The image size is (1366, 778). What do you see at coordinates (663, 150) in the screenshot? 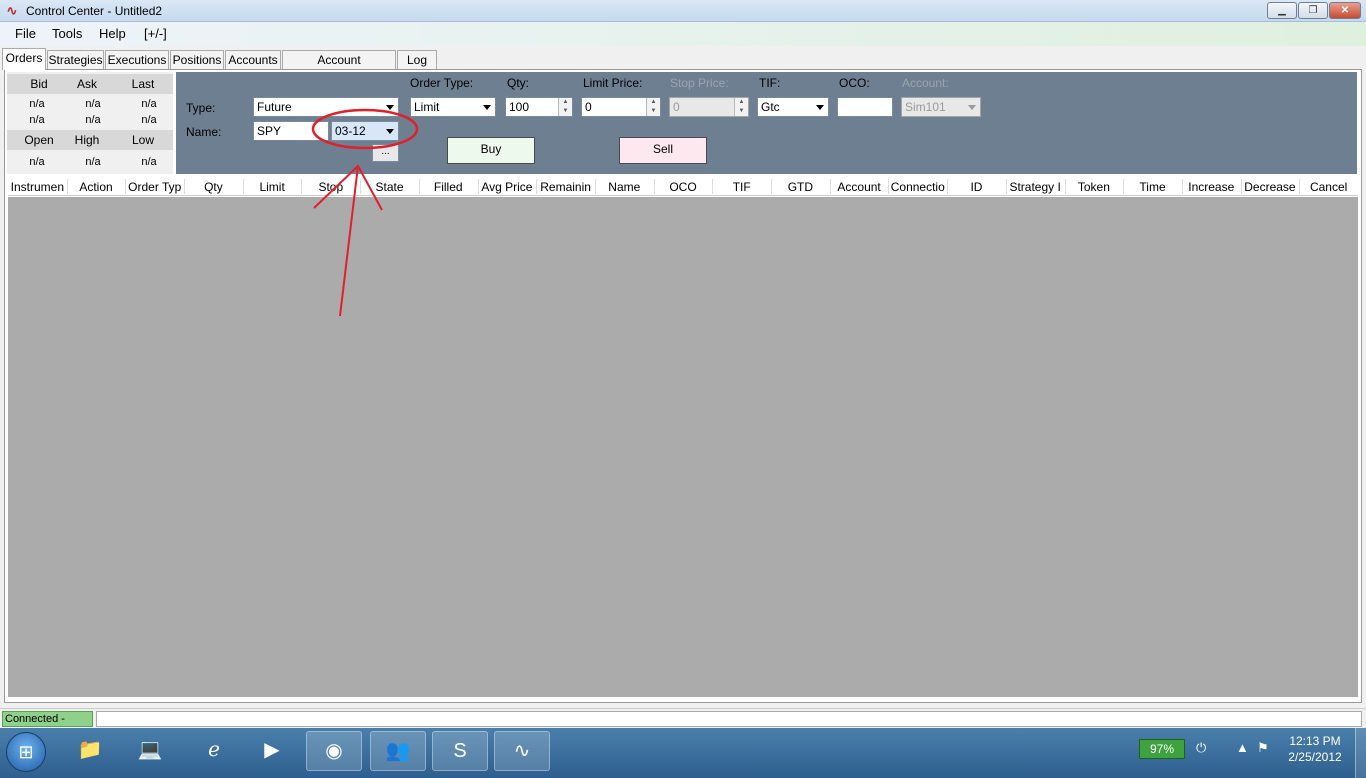
I see `sell-button: Sell` at bounding box center [663, 150].